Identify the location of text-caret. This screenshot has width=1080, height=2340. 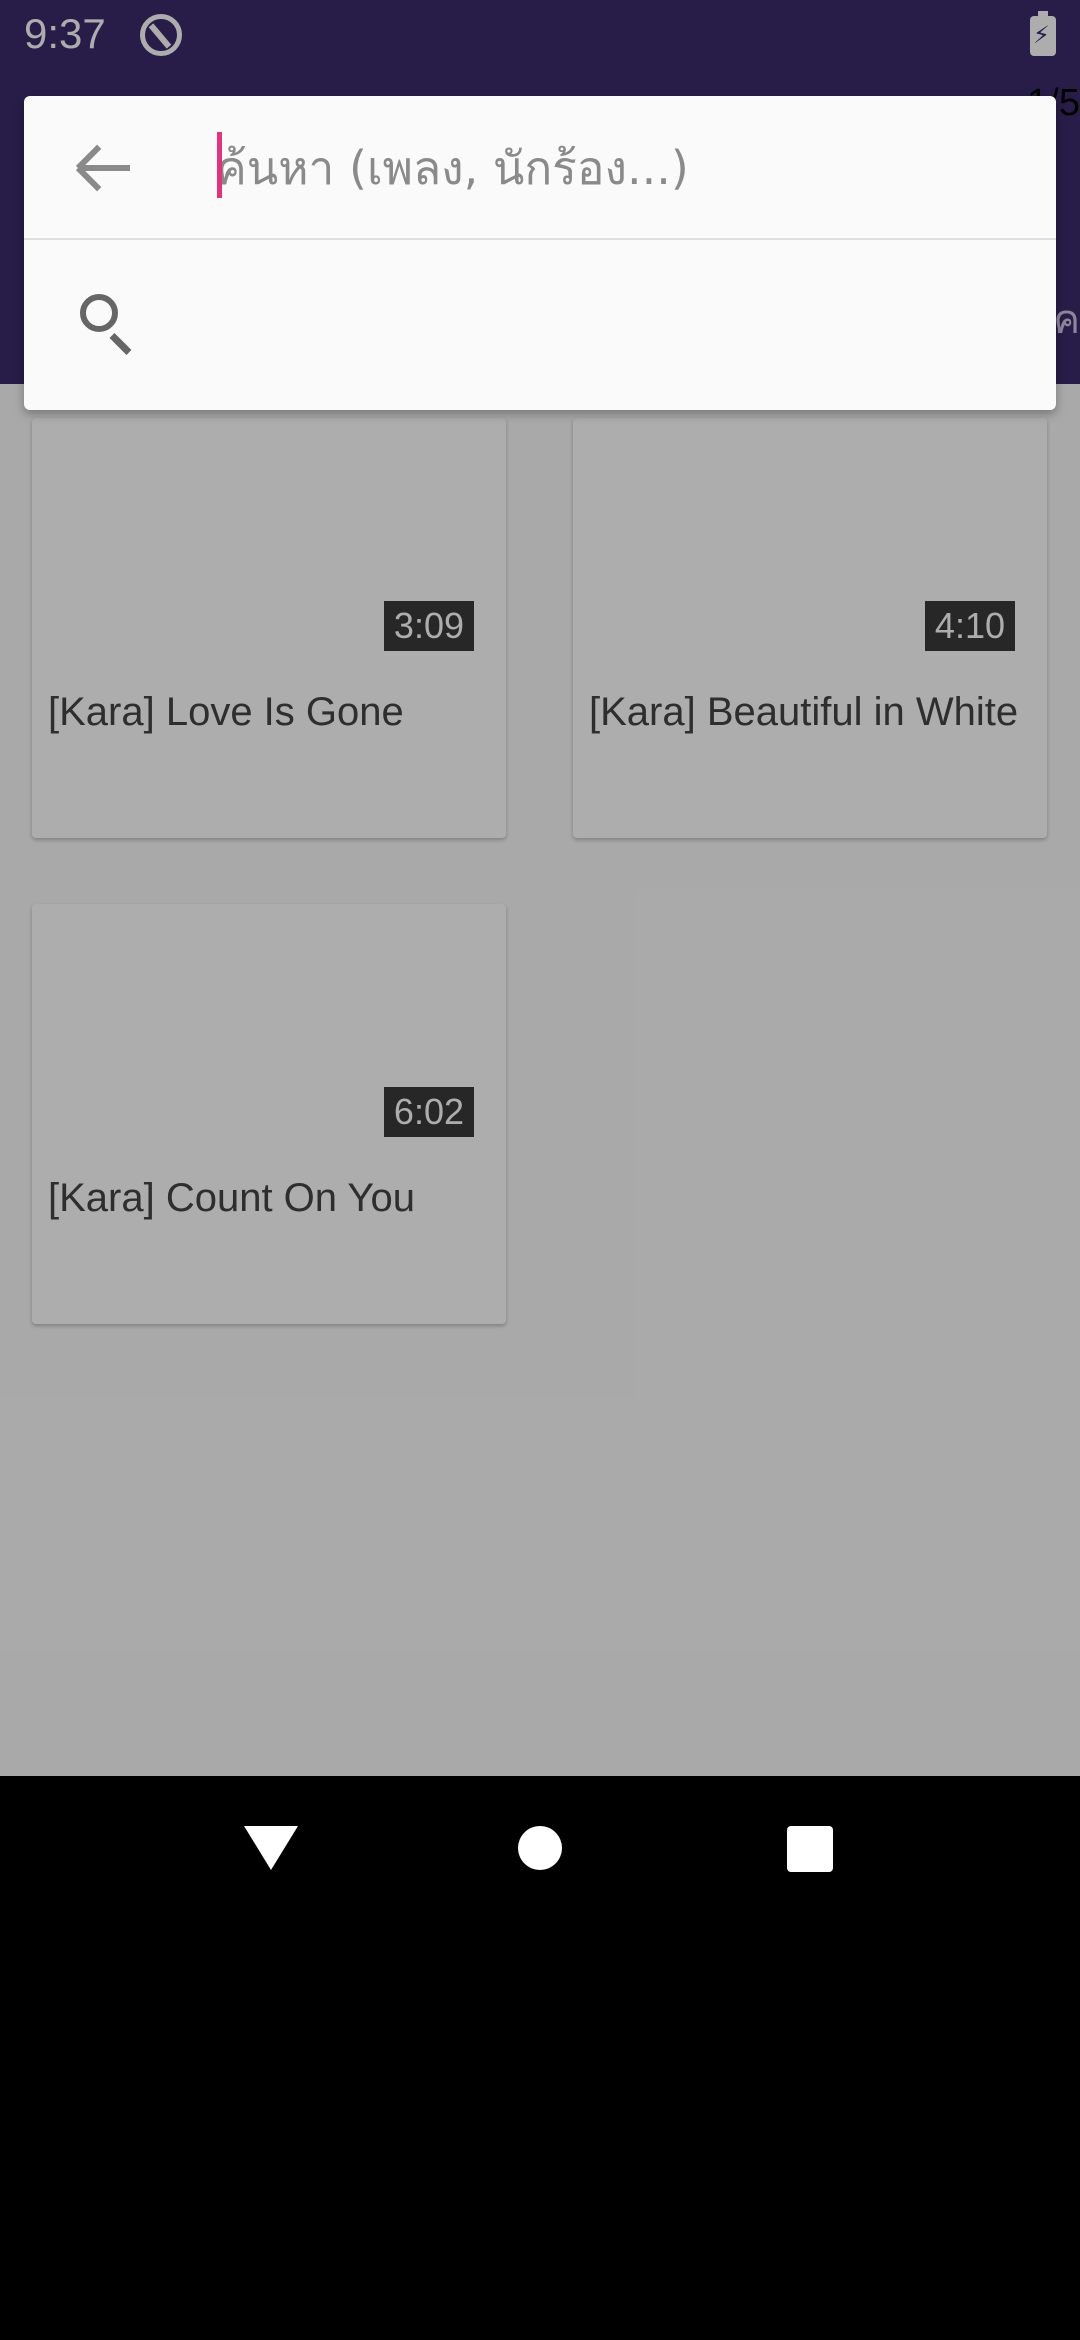
(219, 165).